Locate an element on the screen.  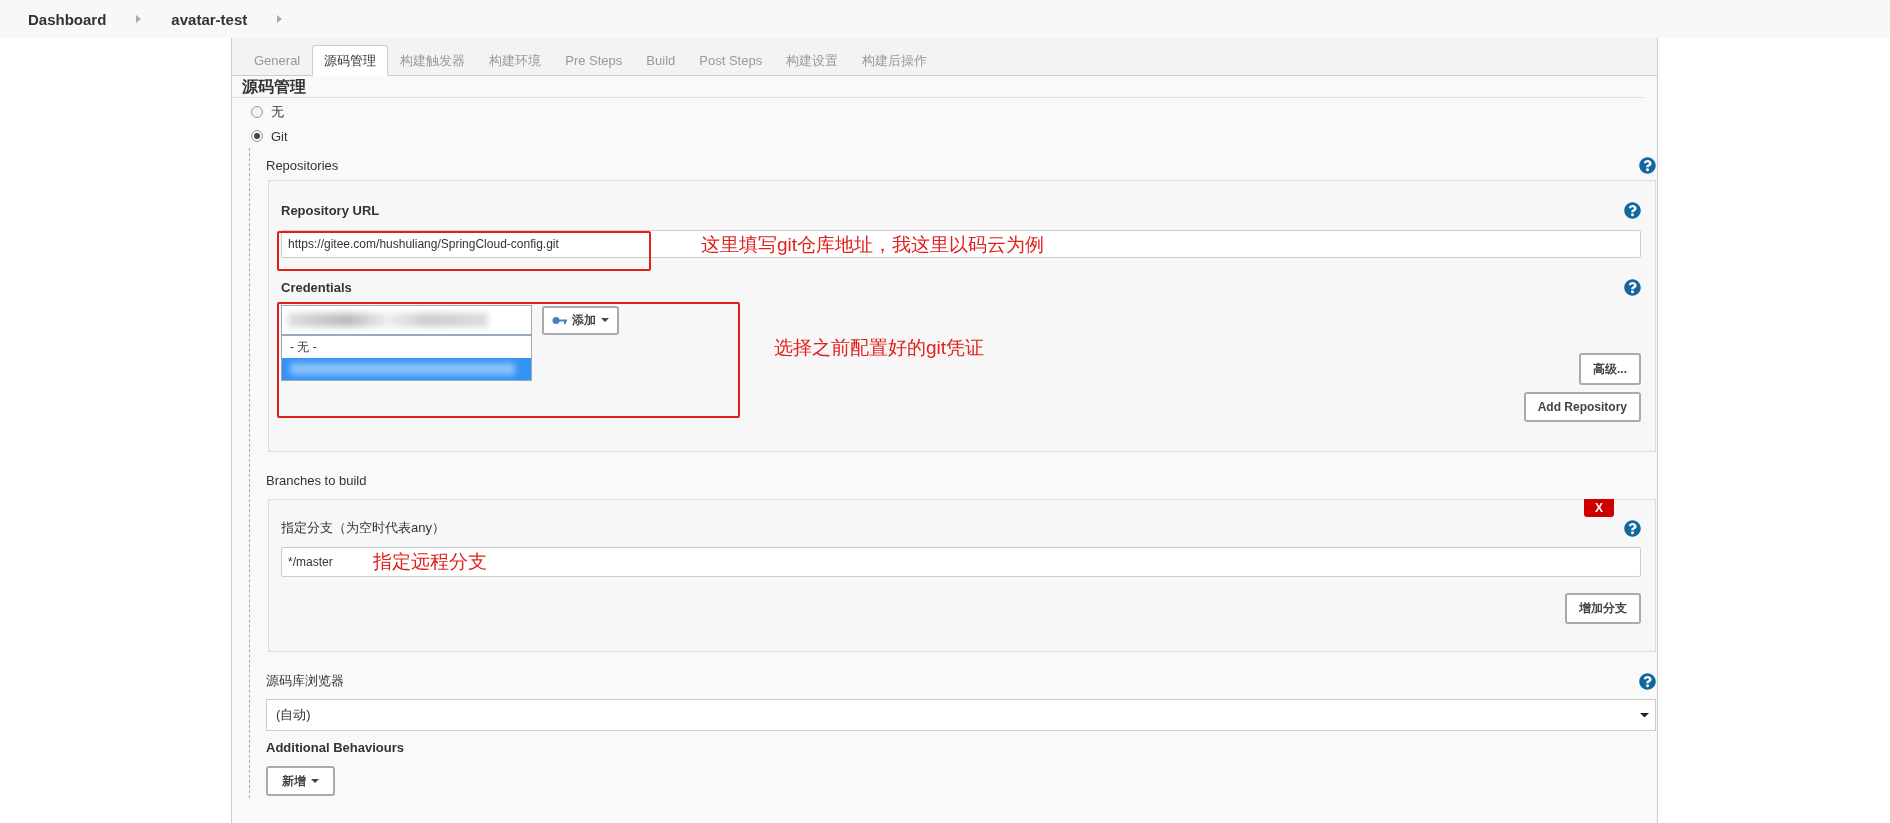
field-label: Credentials is located at coordinates (316, 287).